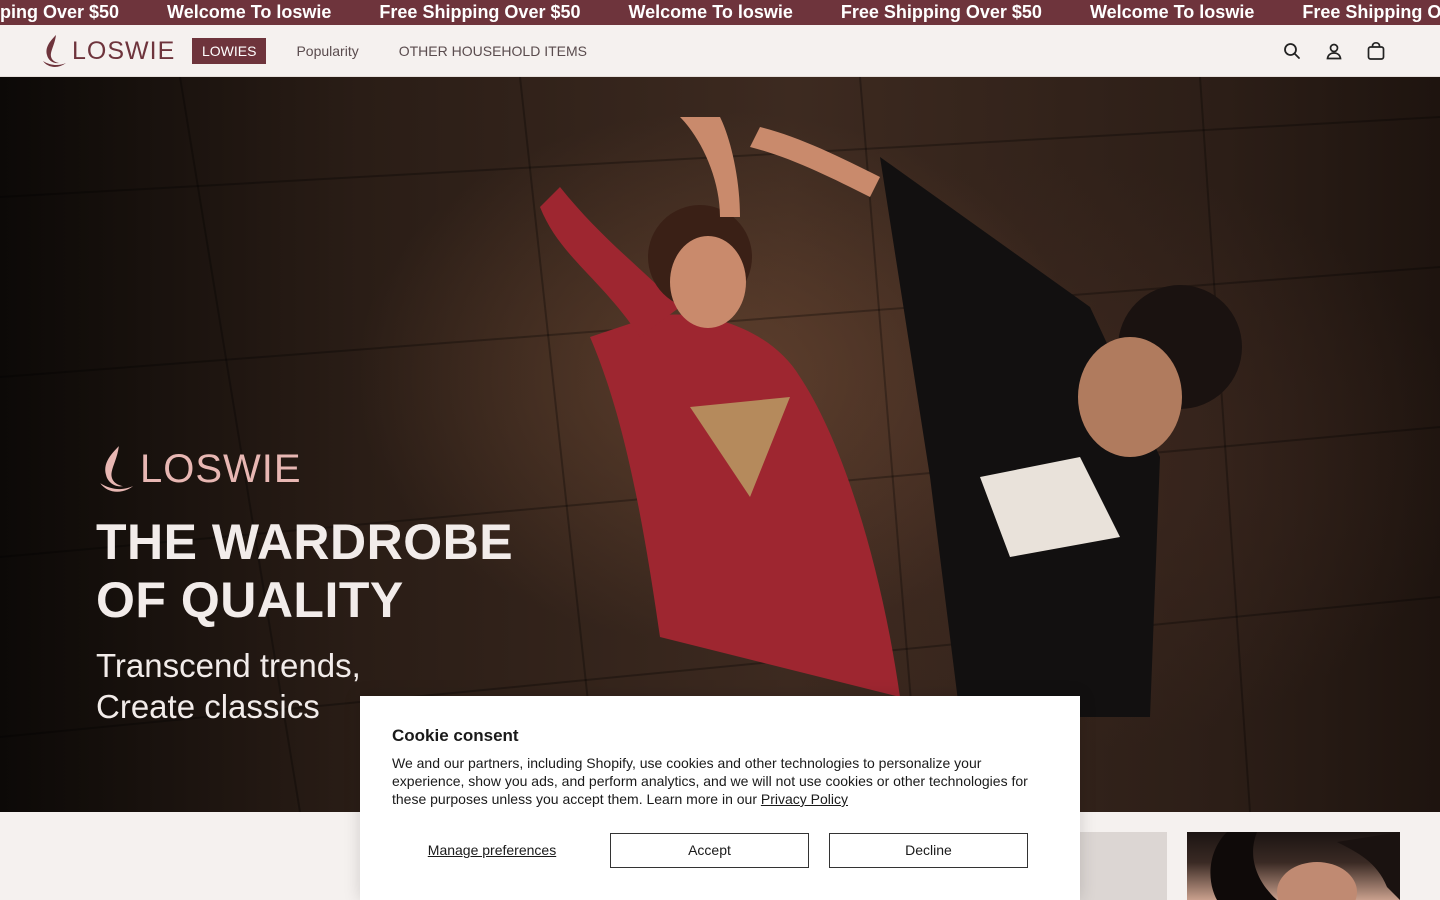 The height and width of the screenshot is (900, 1440). Describe the element at coordinates (305, 542) in the screenshot. I see `hero-title-line: THE WARDROBE` at that location.